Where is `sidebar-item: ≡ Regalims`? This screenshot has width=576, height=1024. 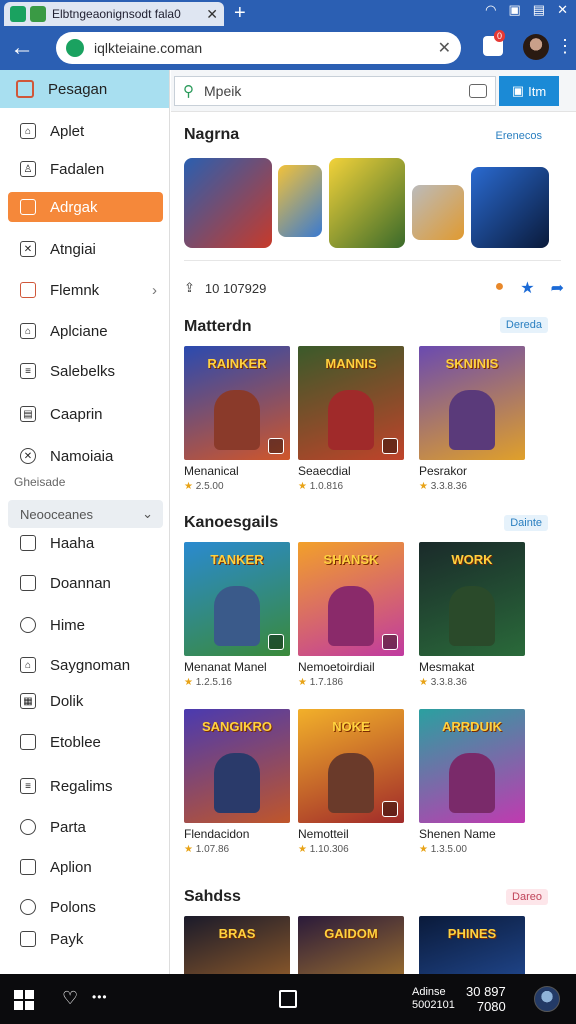 sidebar-item: ≡ Regalims is located at coordinates (85, 786).